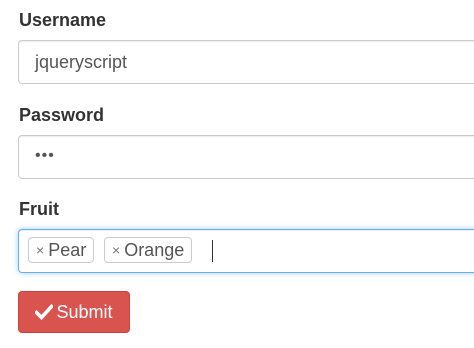  What do you see at coordinates (212, 251) in the screenshot?
I see `text-cursor` at bounding box center [212, 251].